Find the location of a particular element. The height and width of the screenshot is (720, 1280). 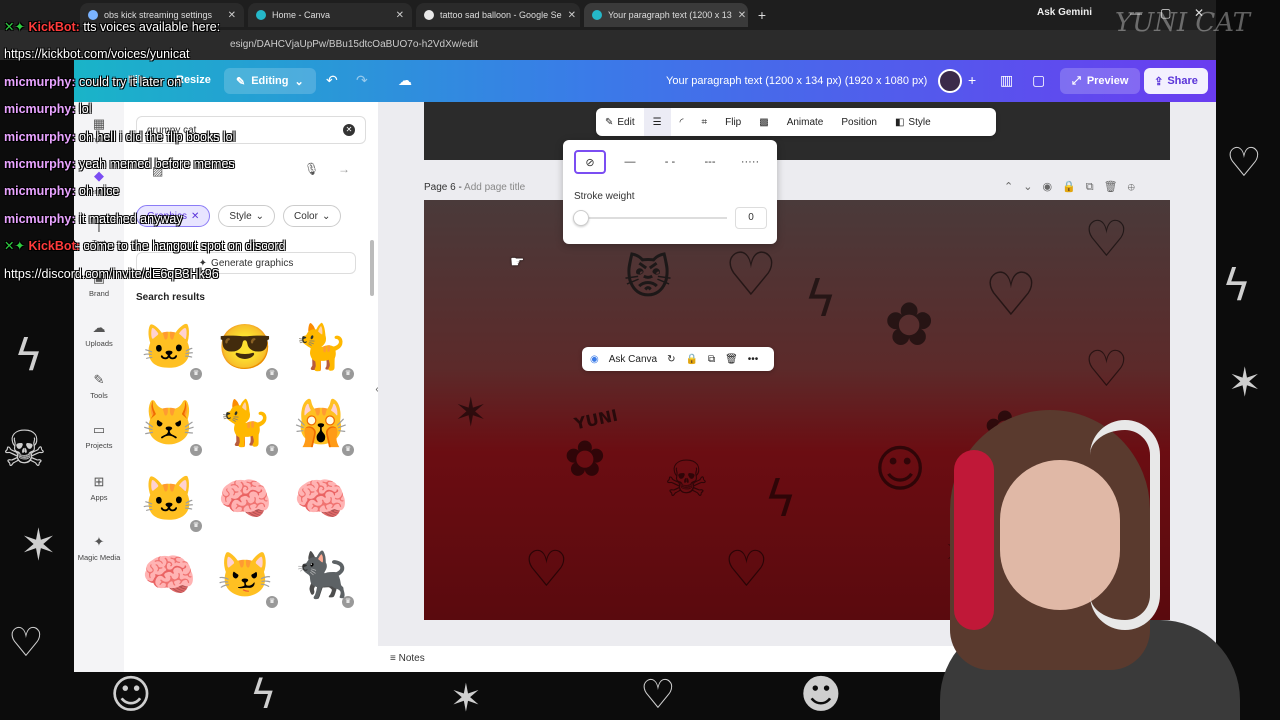

insights-icon: ▥ is located at coordinates (1006, 80).